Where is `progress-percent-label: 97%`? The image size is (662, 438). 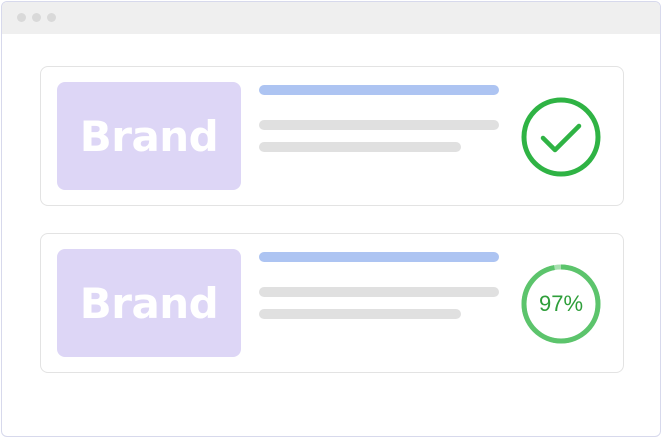 progress-percent-label: 97% is located at coordinates (561, 303).